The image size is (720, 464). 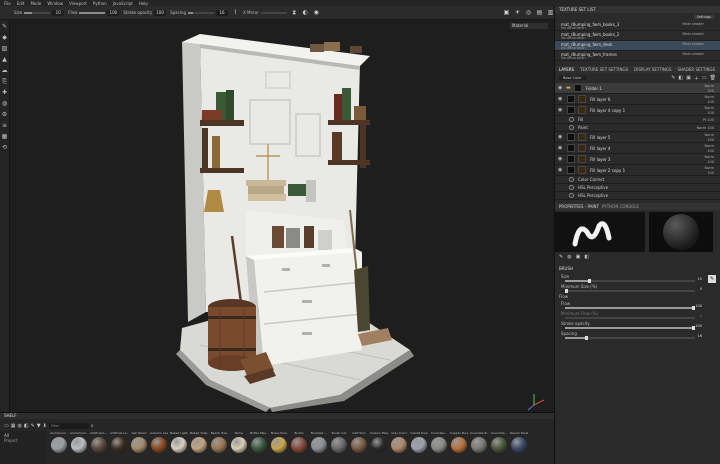 I want to click on shelf-material-item: Bricks, so click(x=299, y=447).